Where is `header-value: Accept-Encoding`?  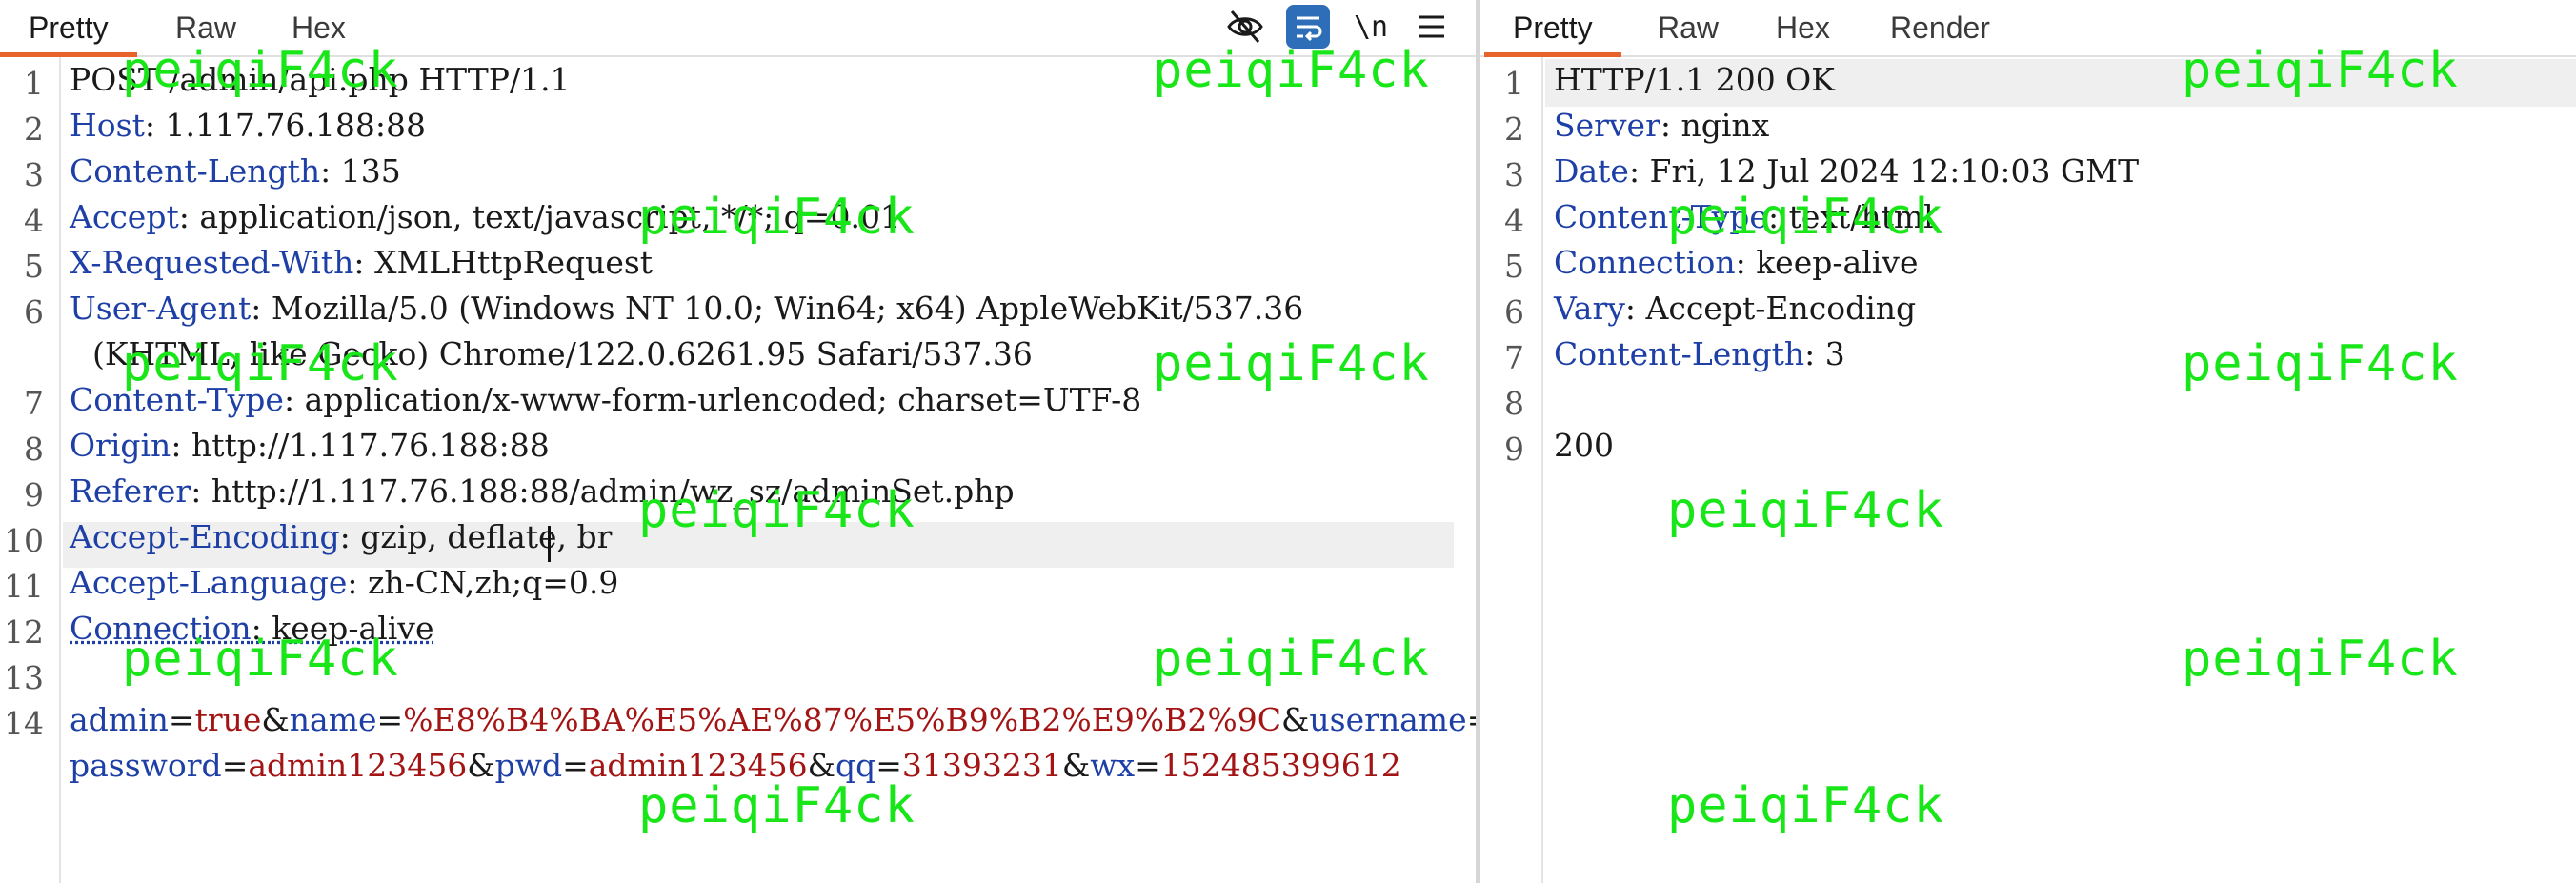
header-value: Accept-Encoding is located at coordinates (1781, 308).